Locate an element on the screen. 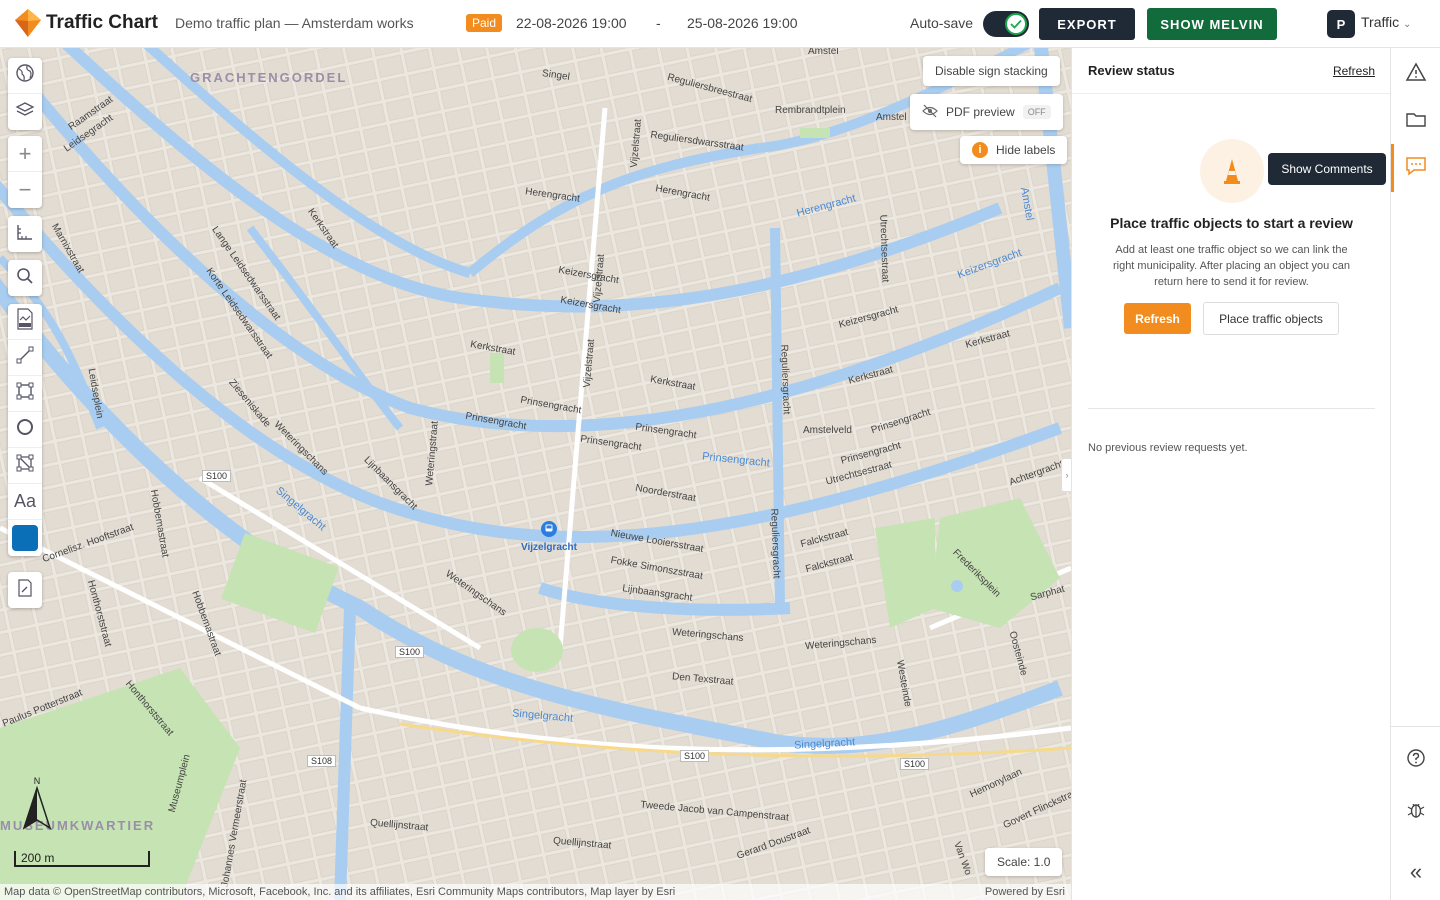 The width and height of the screenshot is (1440, 900). circle-icon is located at coordinates (25, 429).